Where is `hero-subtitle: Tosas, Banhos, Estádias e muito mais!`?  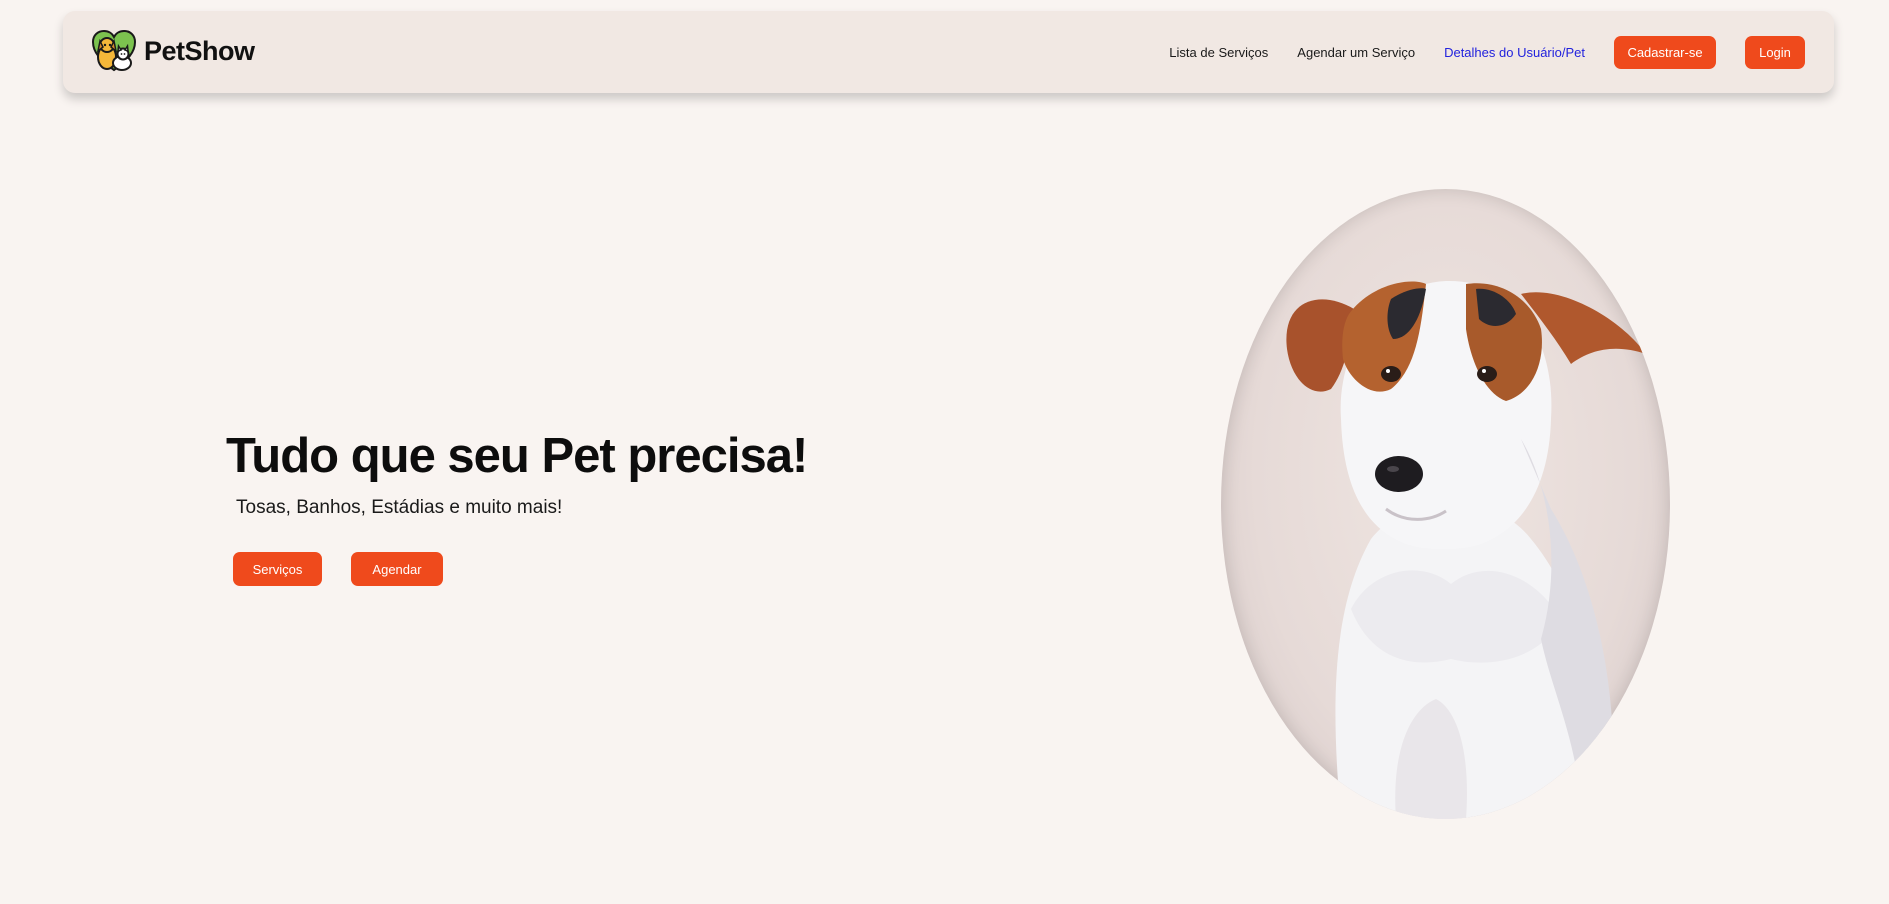
hero-subtitle: Tosas, Banhos, Estádias e muito mais! is located at coordinates (399, 507).